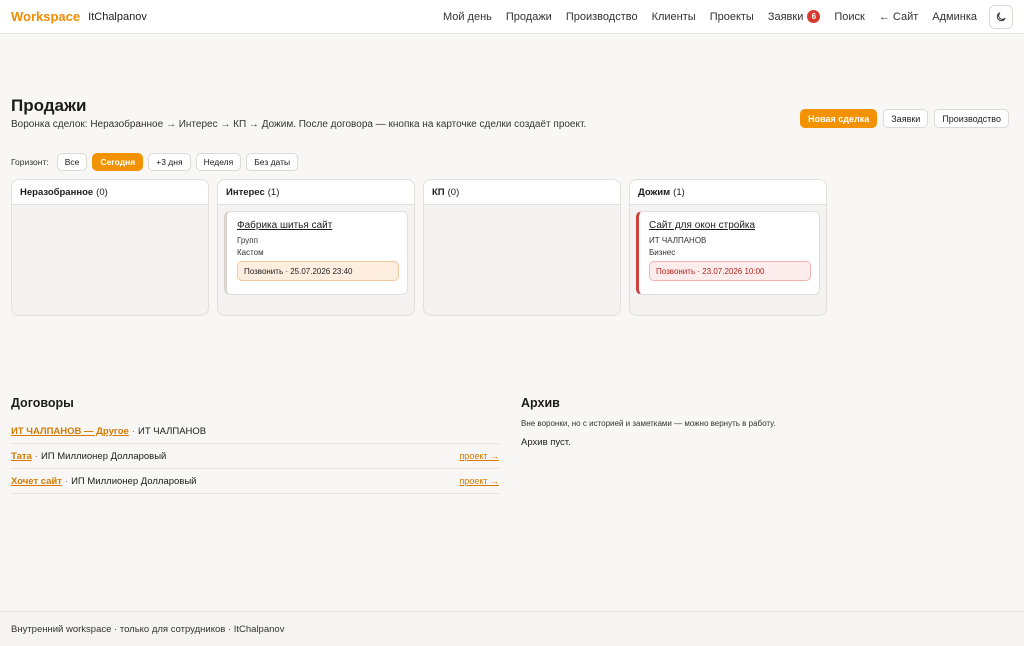 This screenshot has height=646, width=1024. What do you see at coordinates (522, 247) in the screenshot?
I see `column-proposal: КП (0)` at bounding box center [522, 247].